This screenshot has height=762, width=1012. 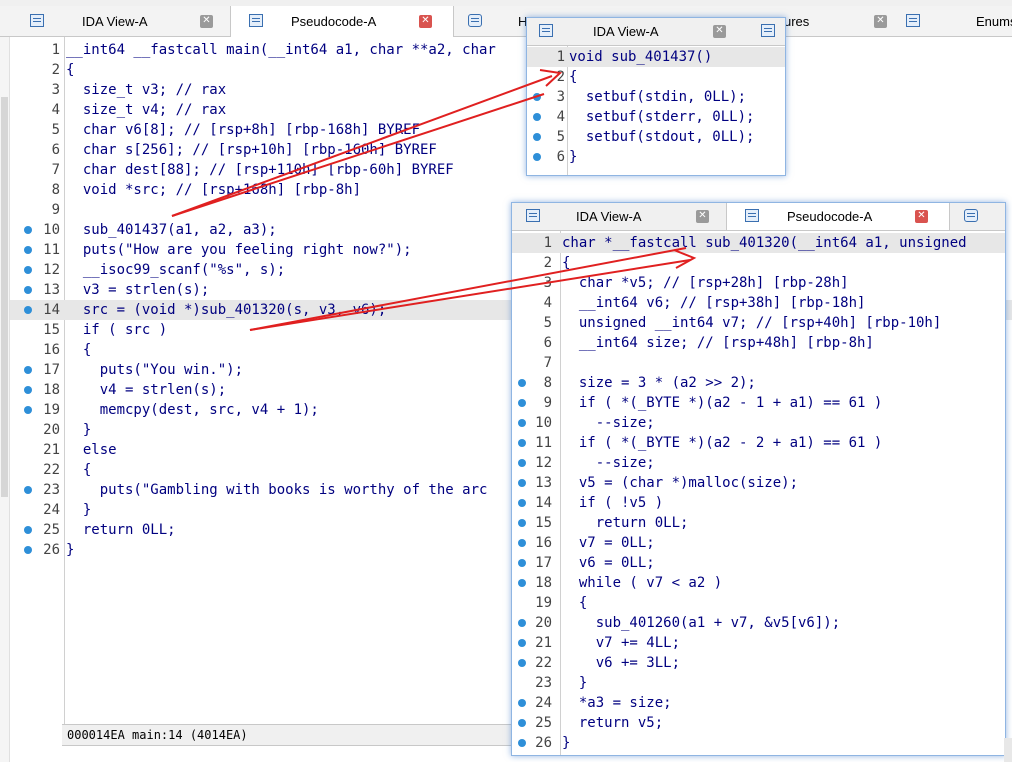 I want to click on code-text: __isoc99_scanf("%s", s);, so click(x=175, y=270).